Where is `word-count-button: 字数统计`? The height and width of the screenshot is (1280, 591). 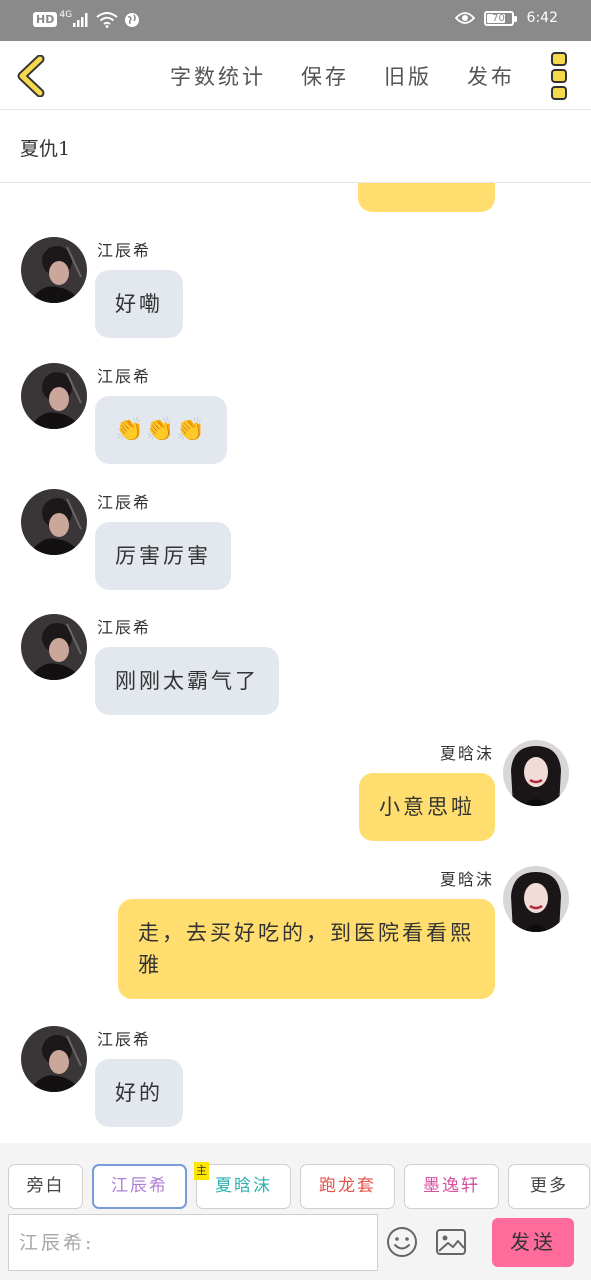
word-count-button: 字数统计 is located at coordinates (218, 76).